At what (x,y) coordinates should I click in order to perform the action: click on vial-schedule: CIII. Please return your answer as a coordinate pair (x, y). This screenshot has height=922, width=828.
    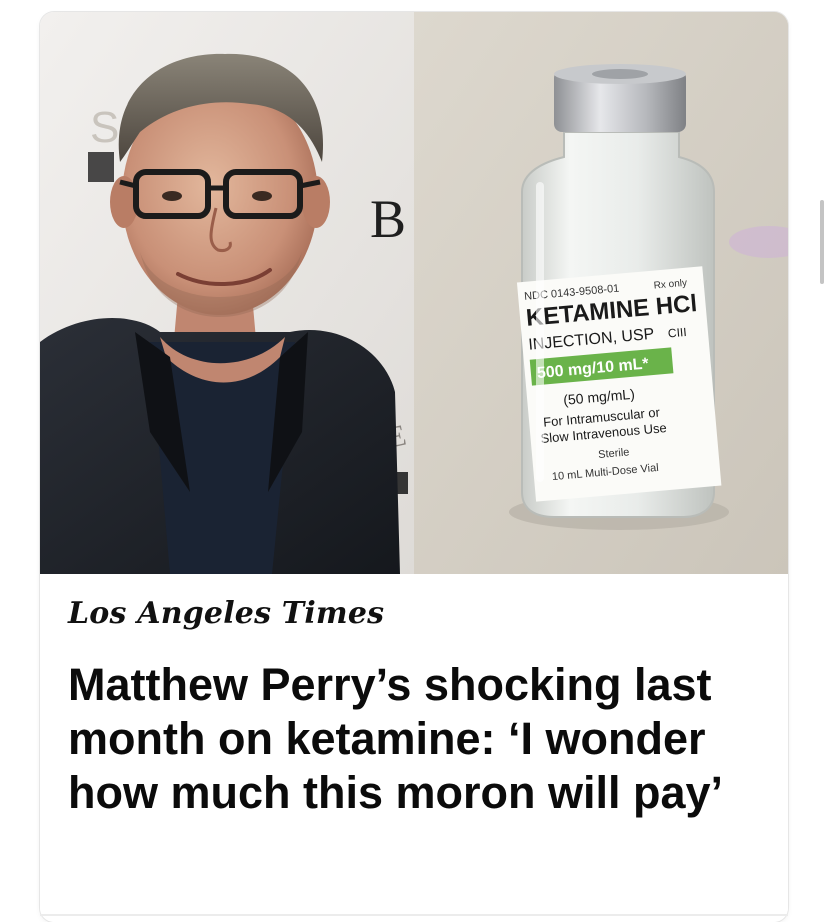
    Looking at the image, I should click on (677, 333).